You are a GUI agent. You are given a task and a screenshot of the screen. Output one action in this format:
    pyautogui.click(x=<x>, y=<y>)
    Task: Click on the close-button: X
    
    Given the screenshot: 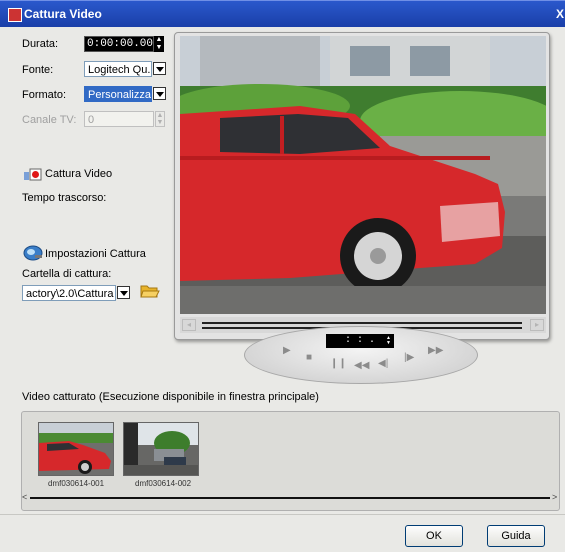 What is the action you would take?
    pyautogui.click(x=560, y=14)
    